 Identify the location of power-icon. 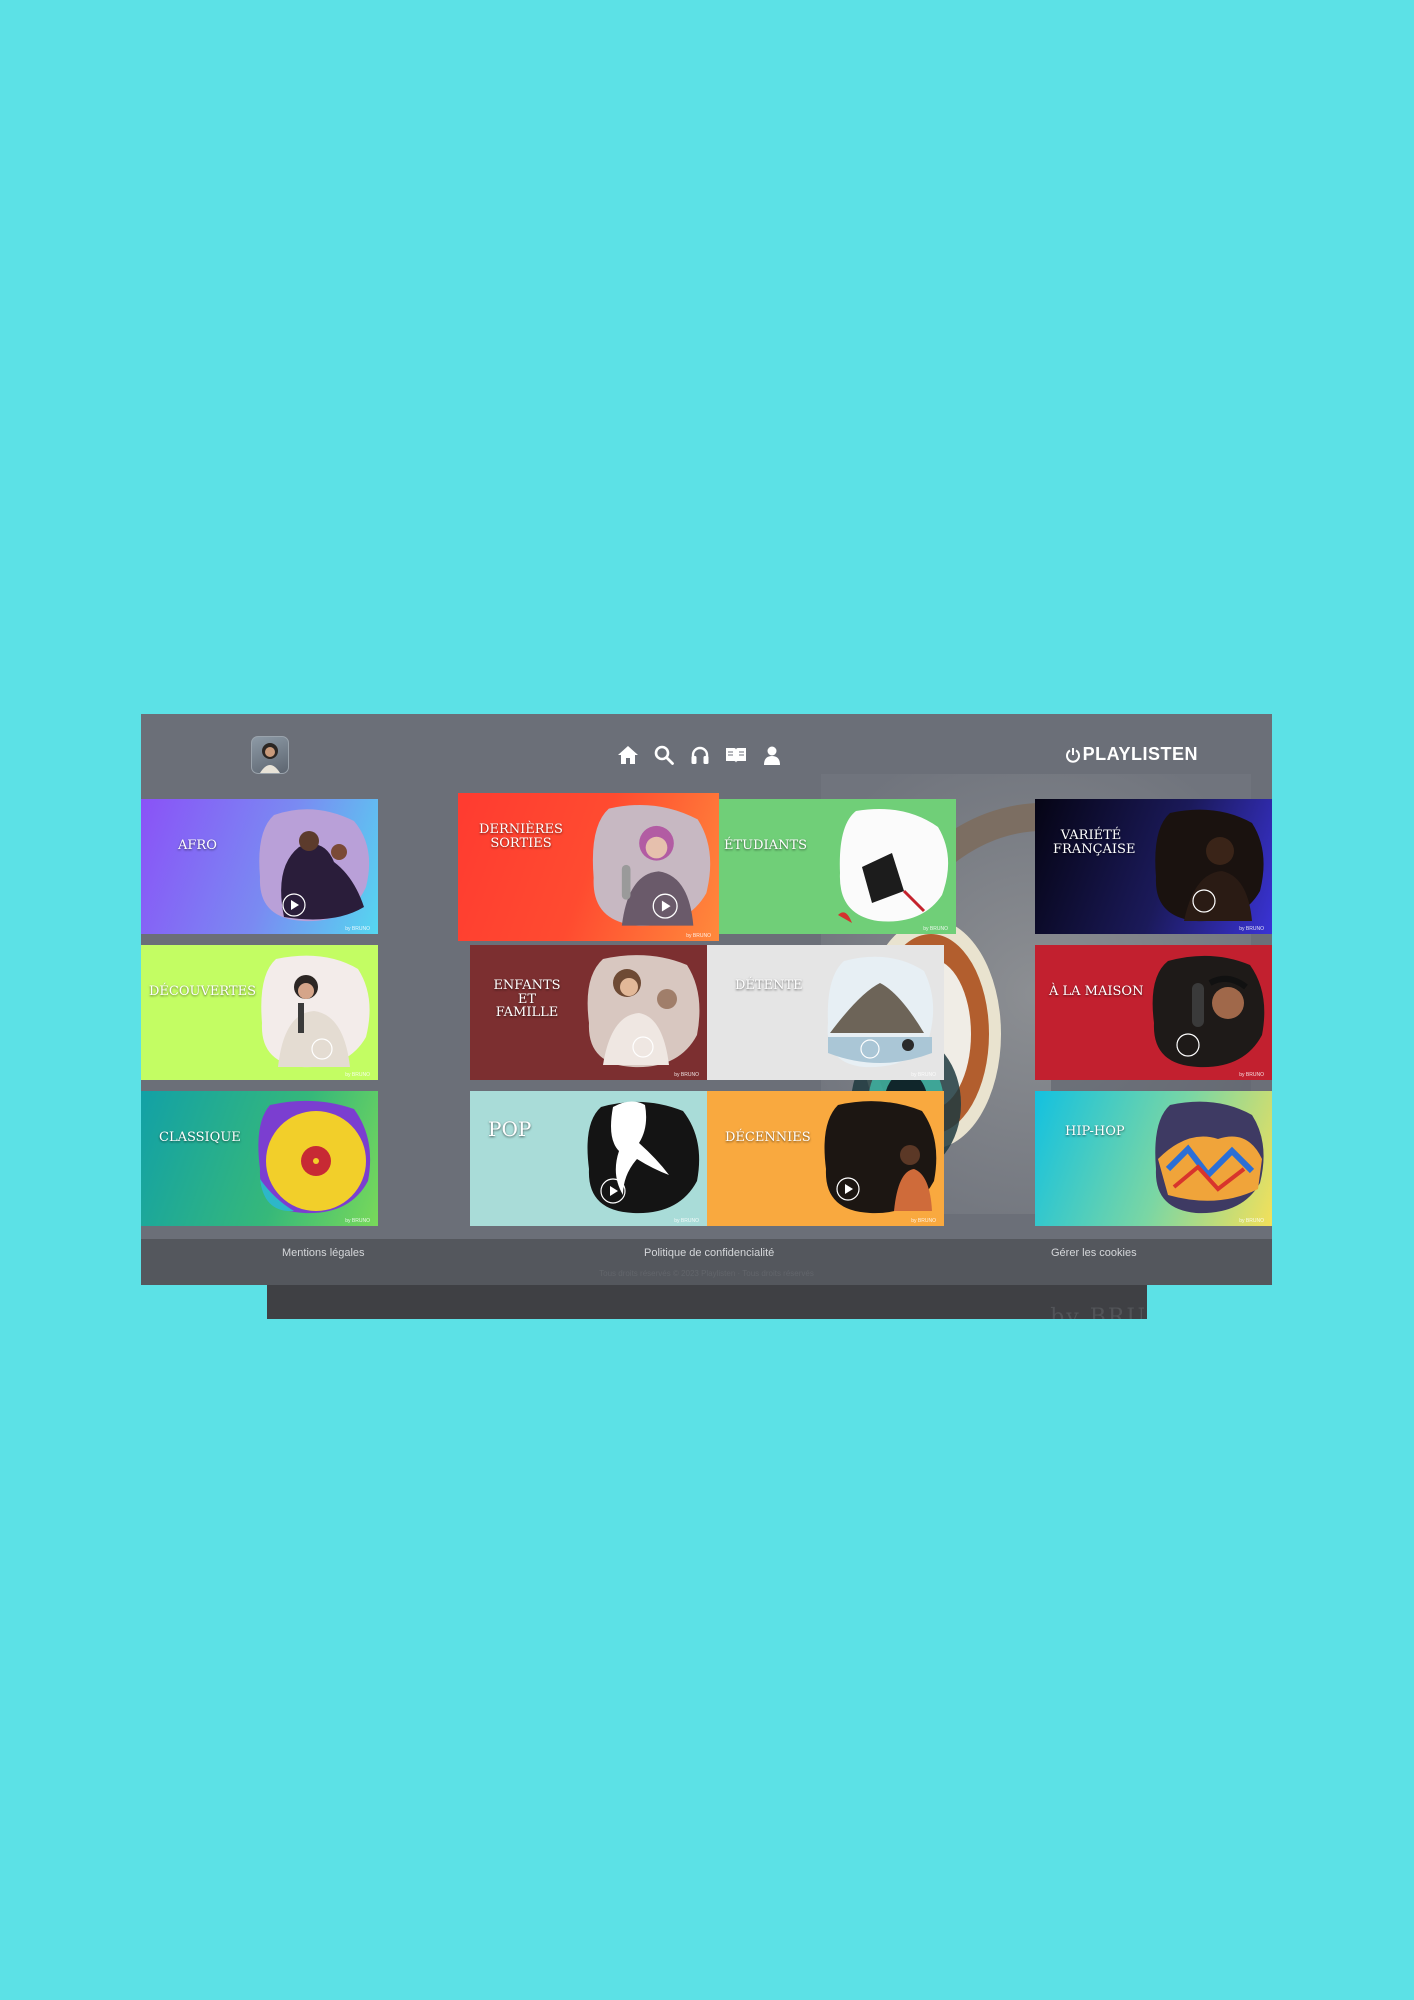
(1072, 755).